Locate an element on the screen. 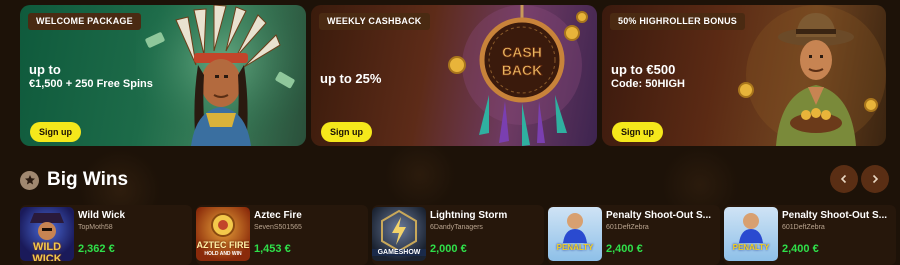  win-amount: 2,000 € is located at coordinates (448, 249).